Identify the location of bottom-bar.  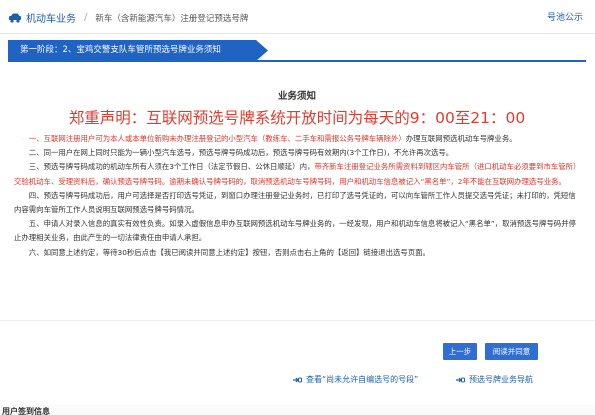
(297, 410).